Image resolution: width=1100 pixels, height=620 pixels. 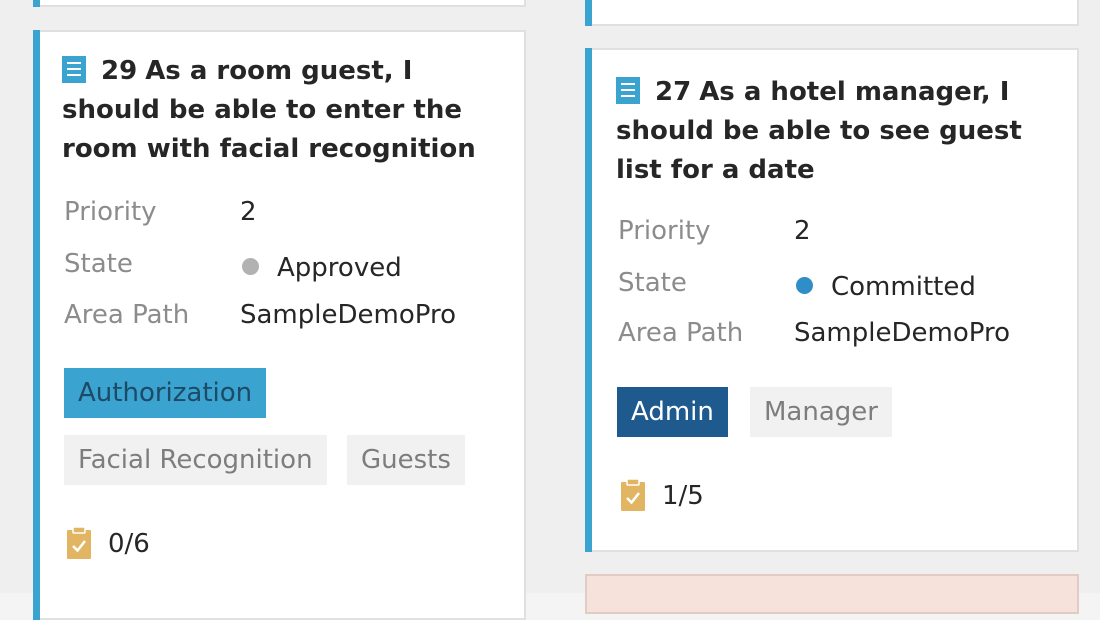 What do you see at coordinates (683, 496) in the screenshot?
I see `checklist-count: 1/5` at bounding box center [683, 496].